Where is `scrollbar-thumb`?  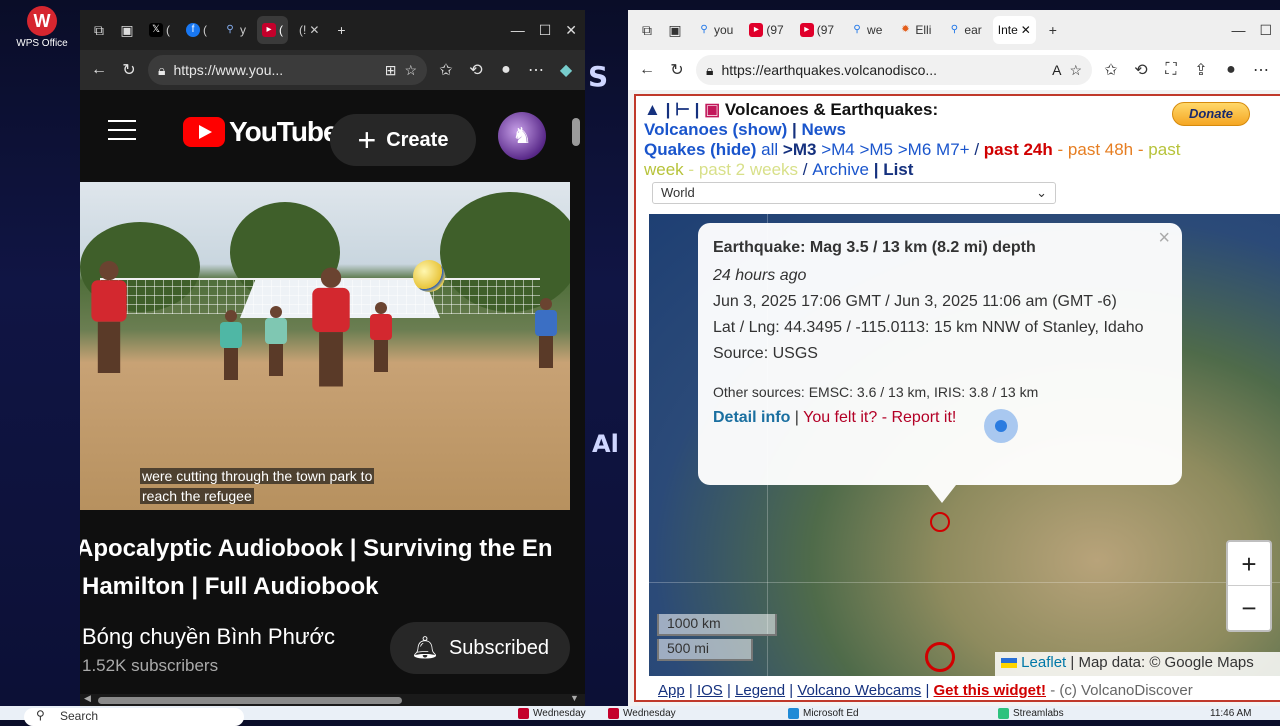 scrollbar-thumb is located at coordinates (250, 700).